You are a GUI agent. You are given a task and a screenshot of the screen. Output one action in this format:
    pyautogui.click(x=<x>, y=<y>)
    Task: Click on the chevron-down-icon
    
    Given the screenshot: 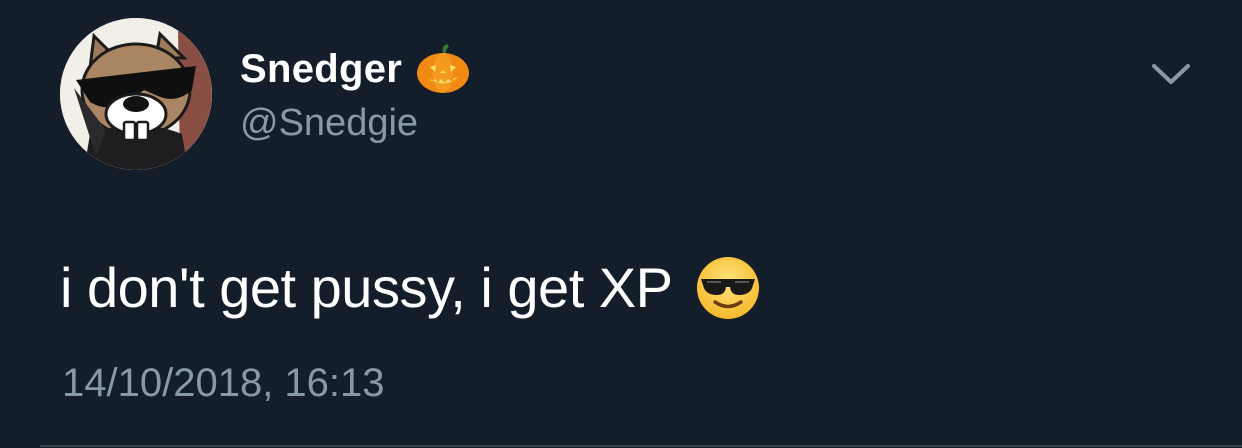 What is the action you would take?
    pyautogui.click(x=1171, y=73)
    